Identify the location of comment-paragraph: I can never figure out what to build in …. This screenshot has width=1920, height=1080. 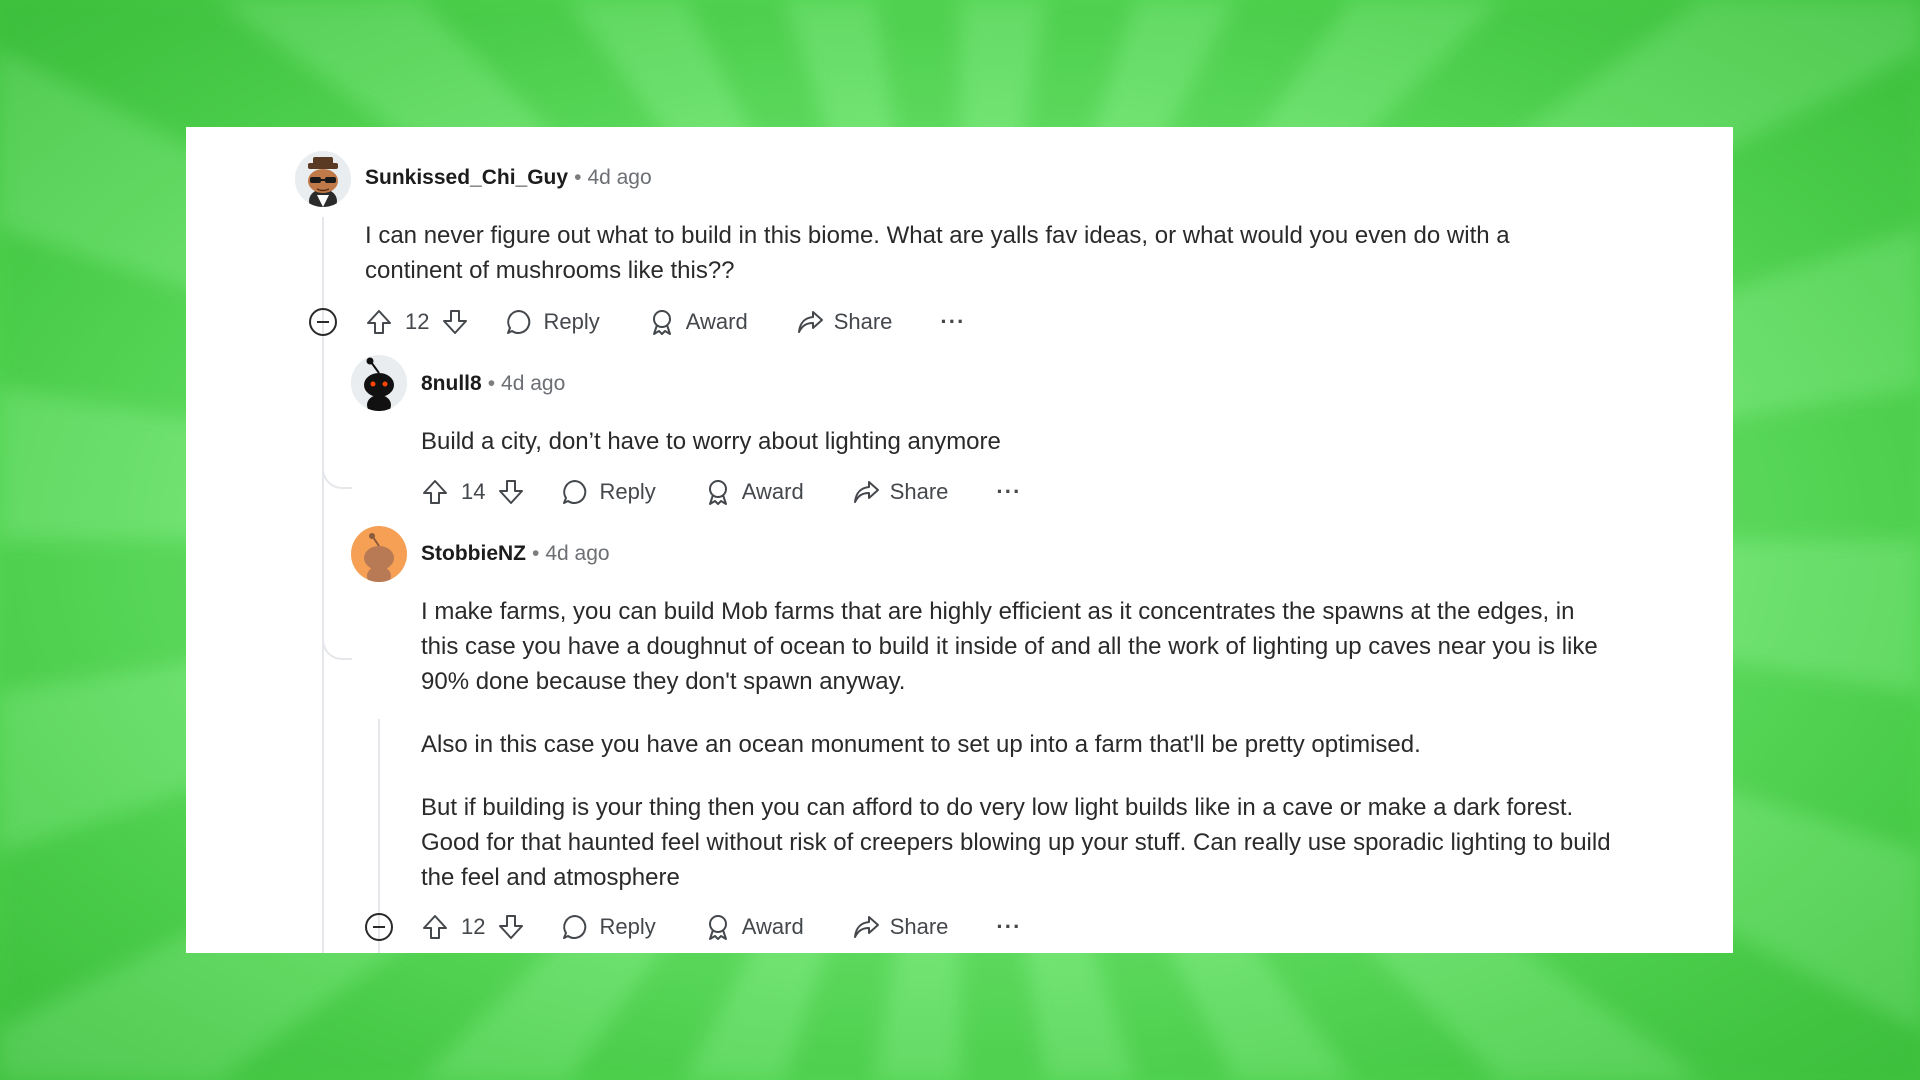
(937, 253).